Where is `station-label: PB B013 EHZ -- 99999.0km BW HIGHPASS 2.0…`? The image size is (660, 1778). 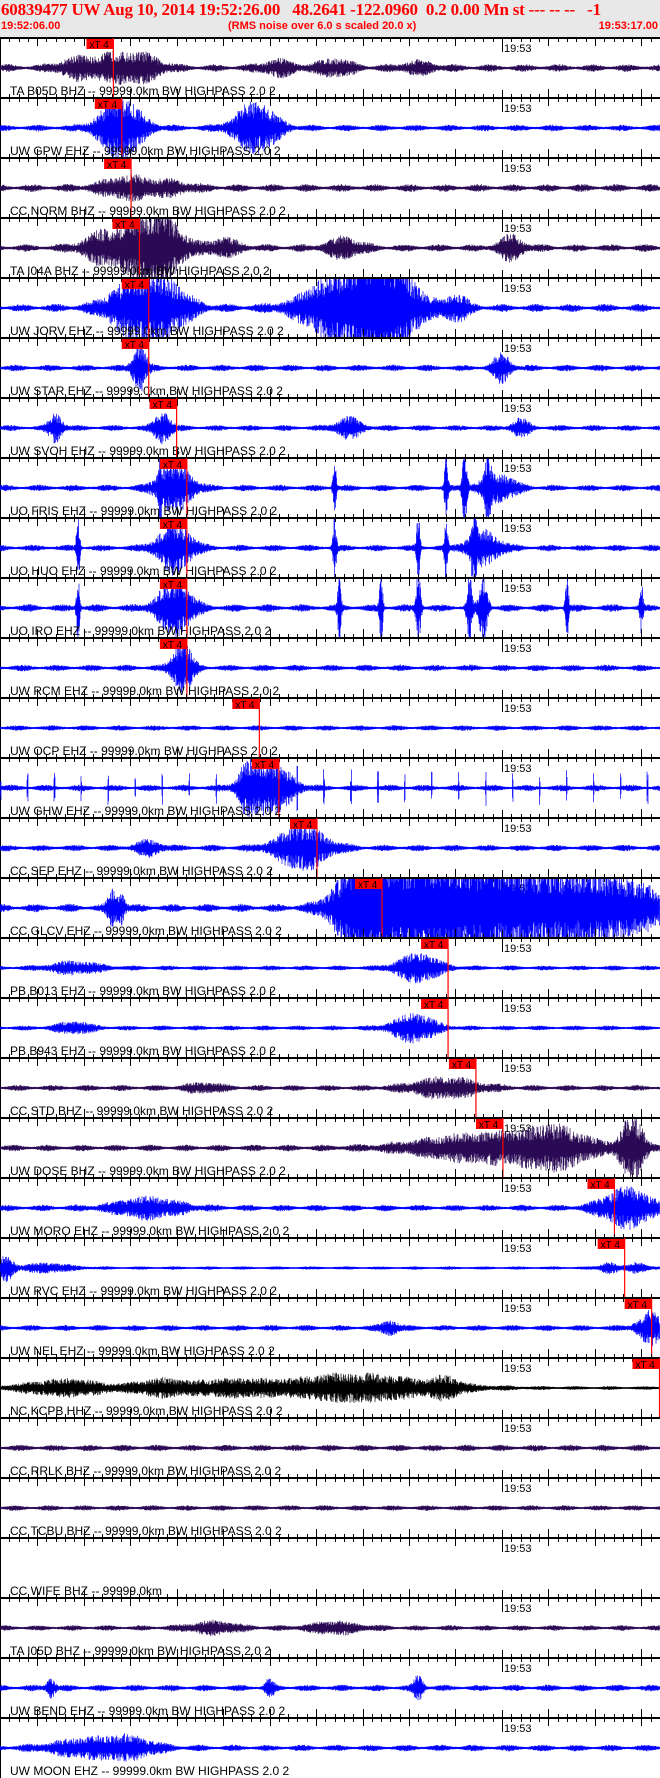
station-label: PB B013 EHZ -- 99999.0km BW HIGHPASS 2.0… is located at coordinates (143, 991).